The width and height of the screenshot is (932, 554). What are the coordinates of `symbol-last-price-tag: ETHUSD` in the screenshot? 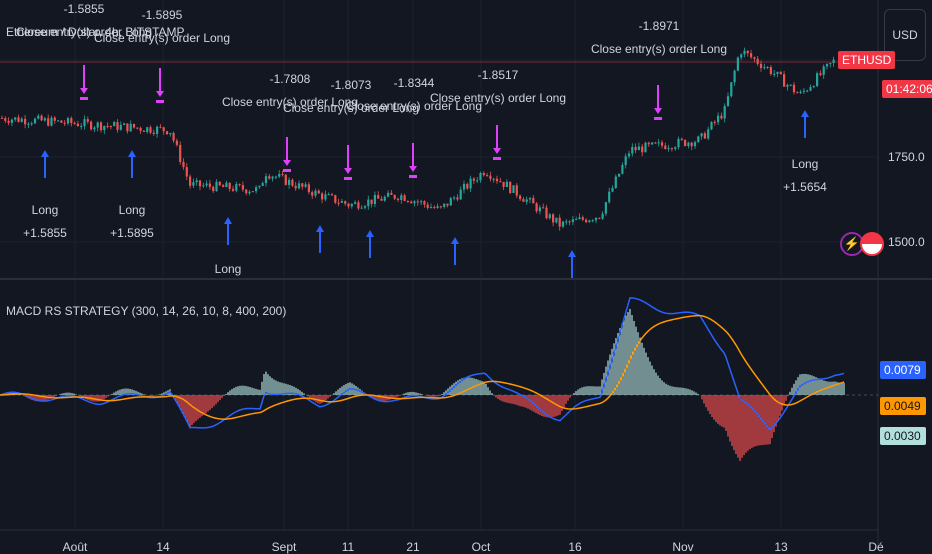 It's located at (867, 60).